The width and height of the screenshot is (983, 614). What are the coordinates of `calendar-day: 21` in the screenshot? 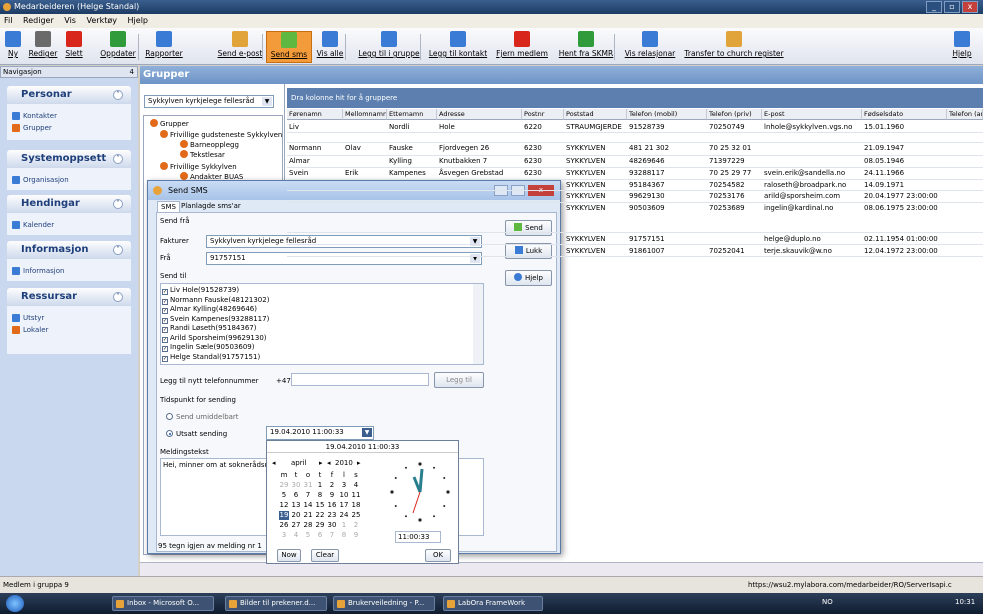 It's located at (308, 515).